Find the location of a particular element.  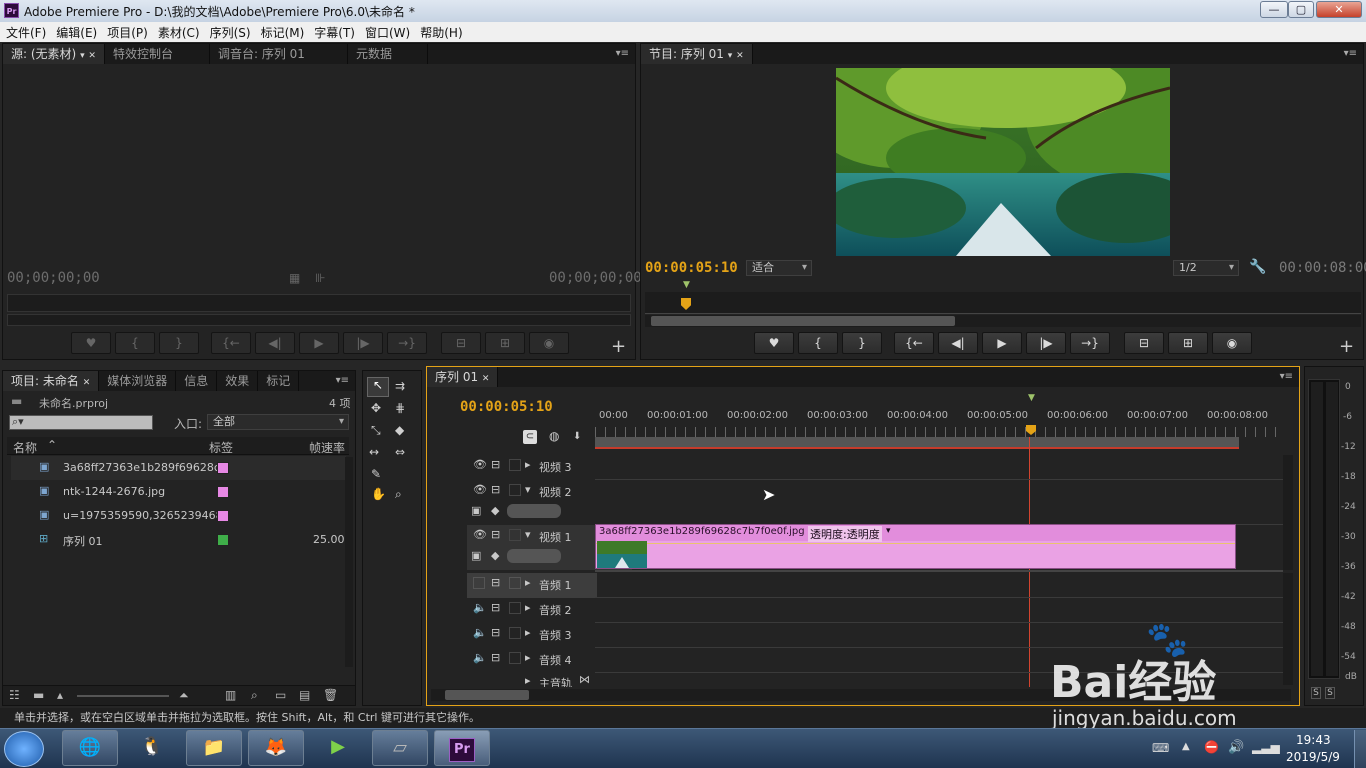

selection-tool-icon: ↖ is located at coordinates (378, 387).